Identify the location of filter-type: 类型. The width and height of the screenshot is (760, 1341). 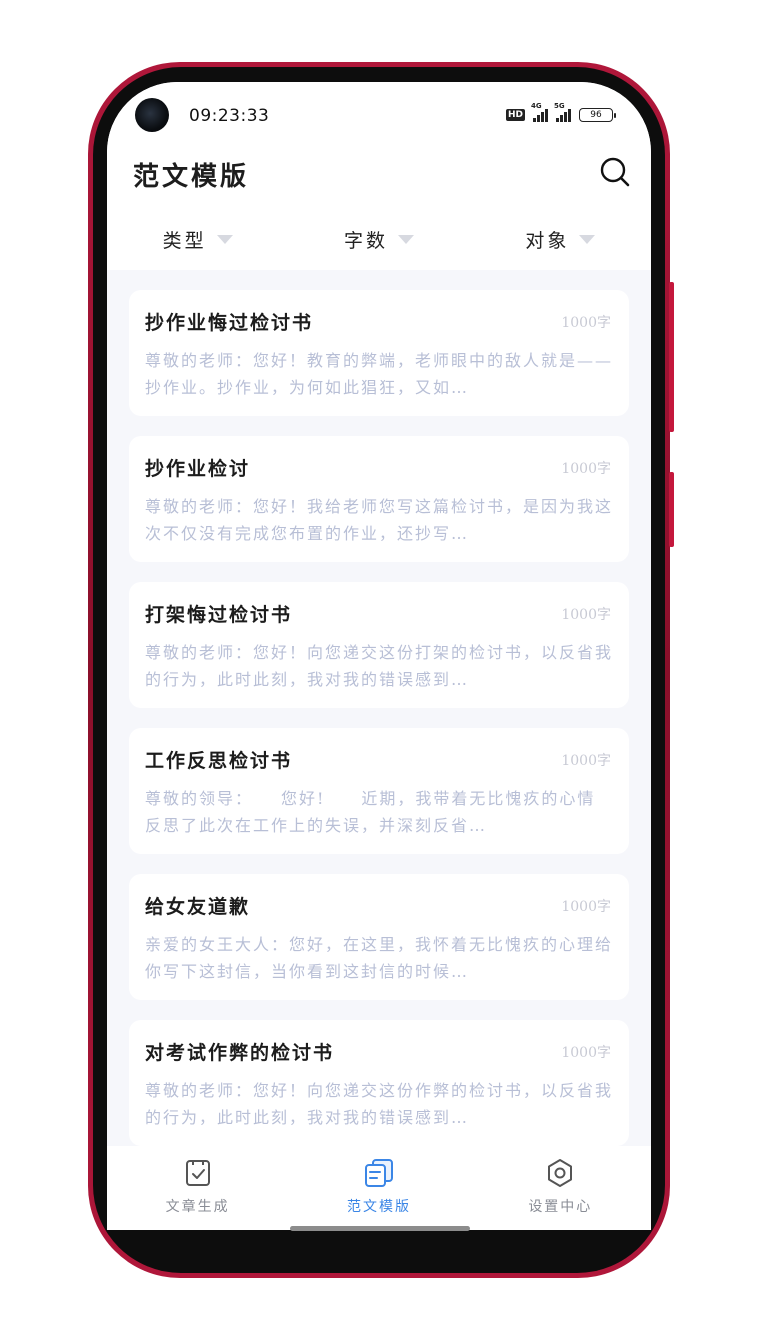
(197, 239).